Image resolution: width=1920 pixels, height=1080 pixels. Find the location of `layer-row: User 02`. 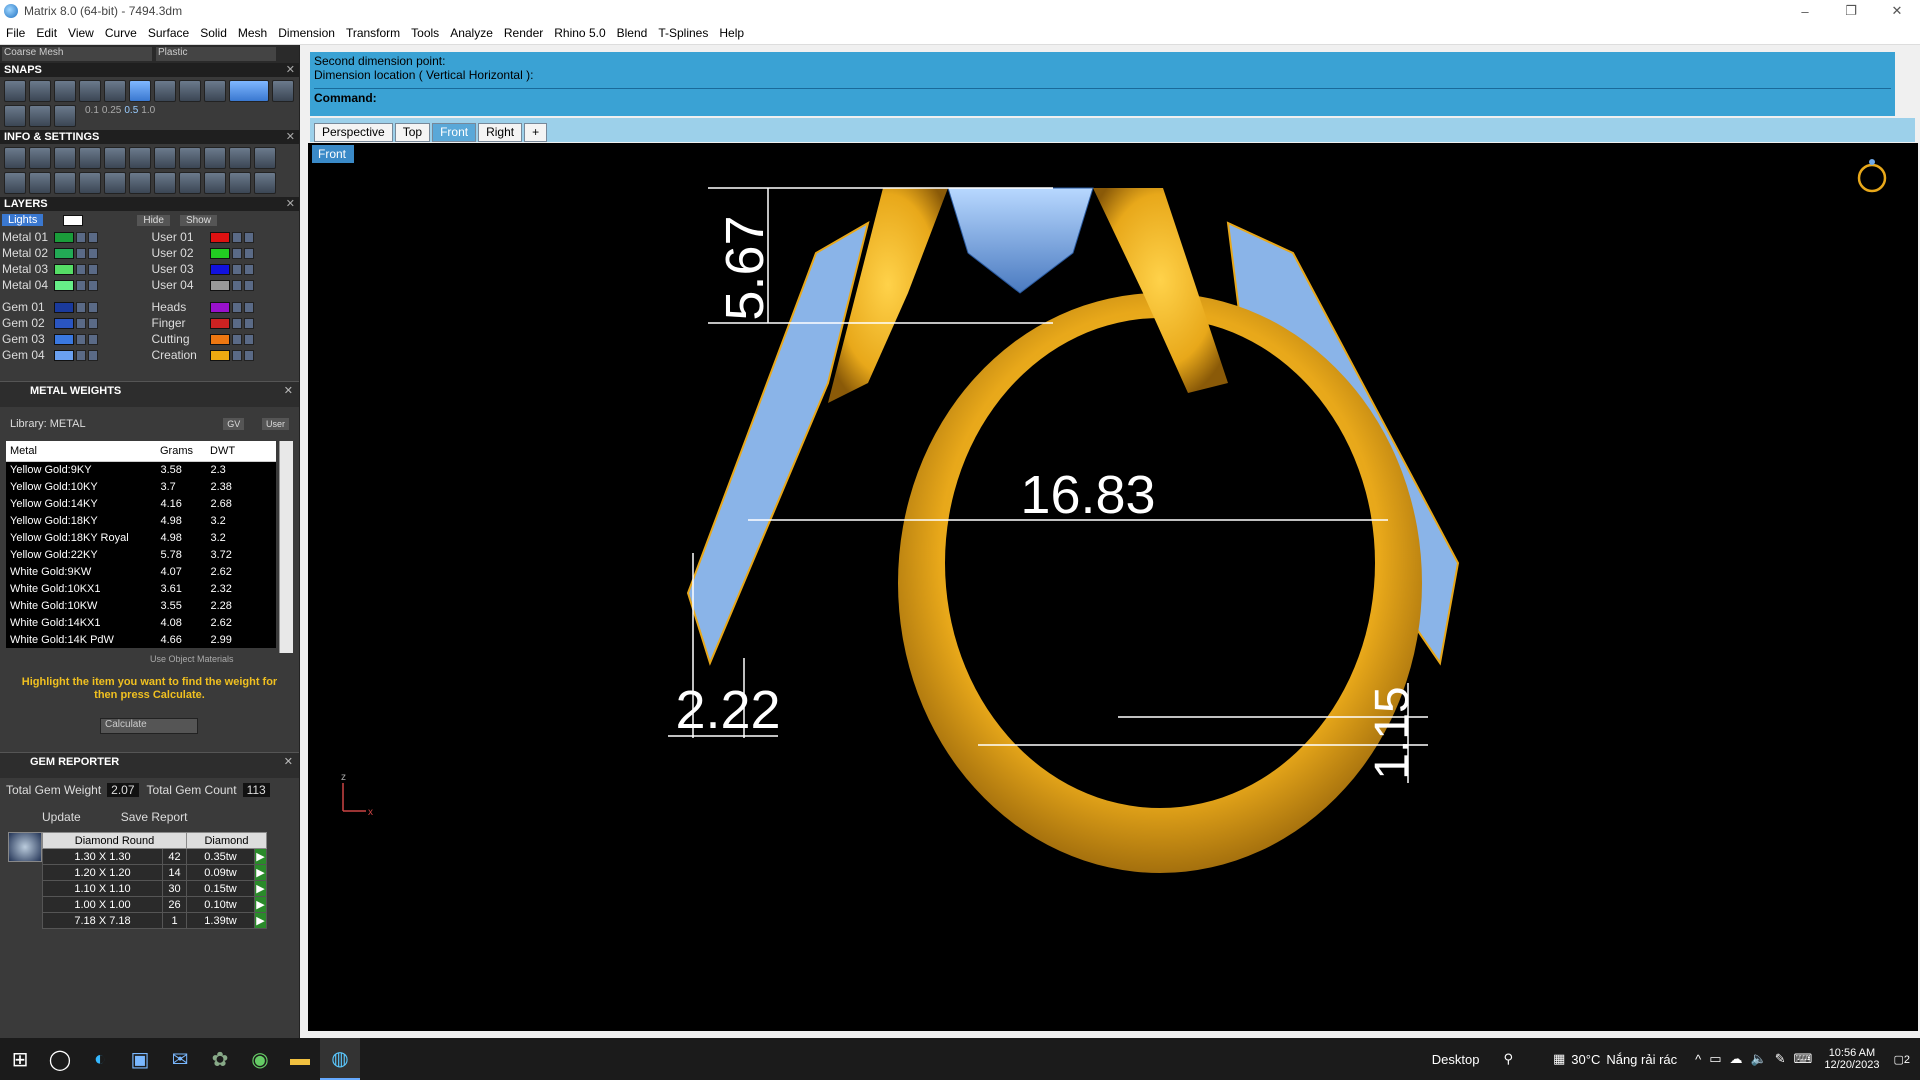

layer-row: User 02 is located at coordinates (226, 253).